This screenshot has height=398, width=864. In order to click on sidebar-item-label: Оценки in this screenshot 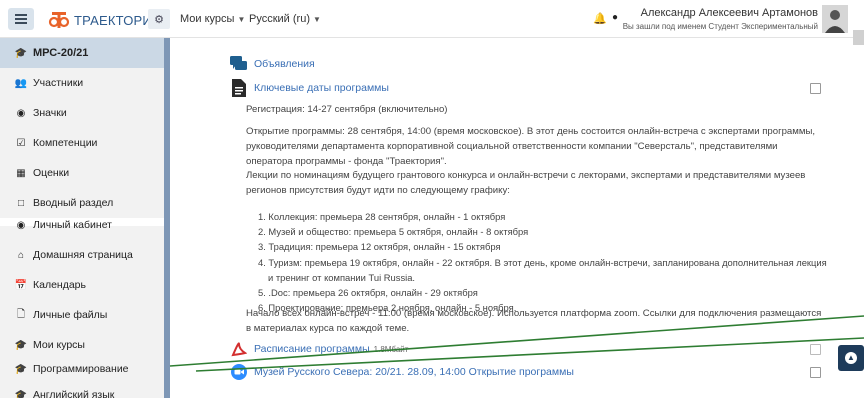, I will do `click(51, 173)`.